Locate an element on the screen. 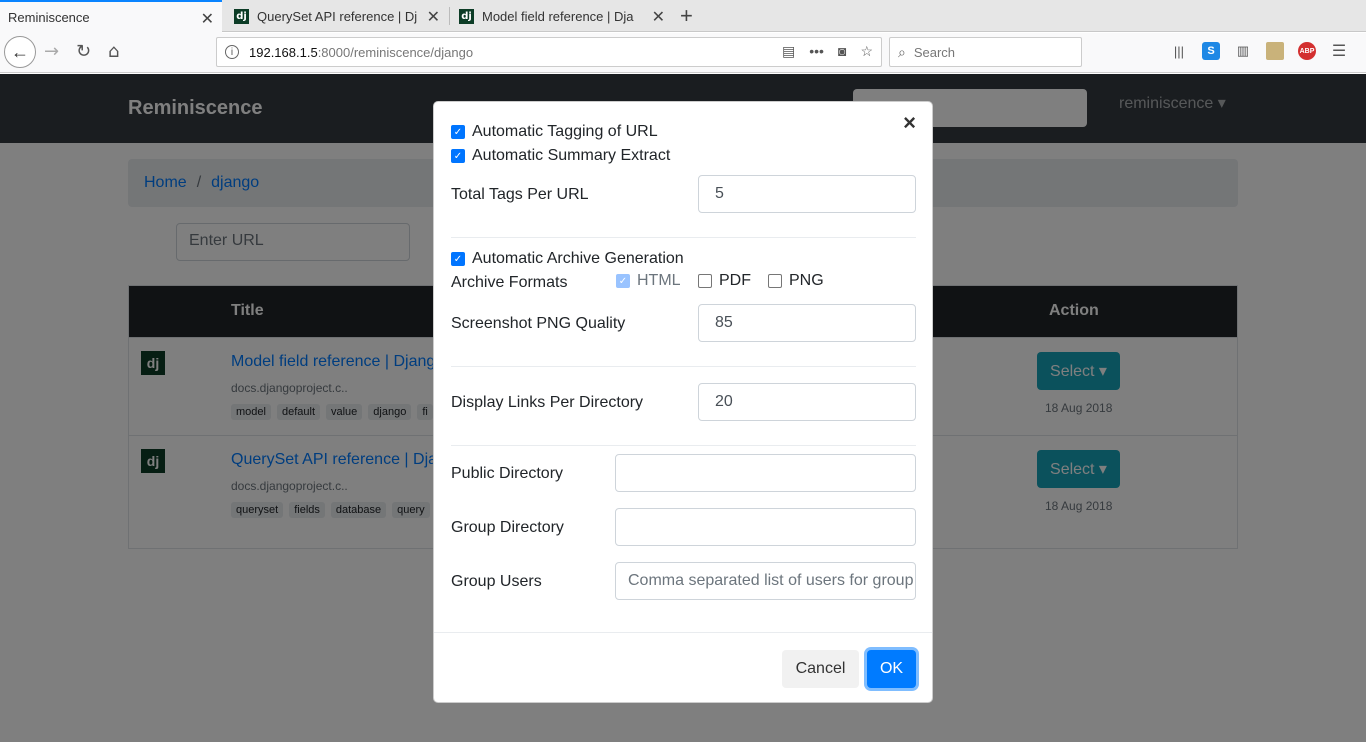 This screenshot has width=1366, height=742. browser-search-input: ⌕ Search is located at coordinates (985, 52).